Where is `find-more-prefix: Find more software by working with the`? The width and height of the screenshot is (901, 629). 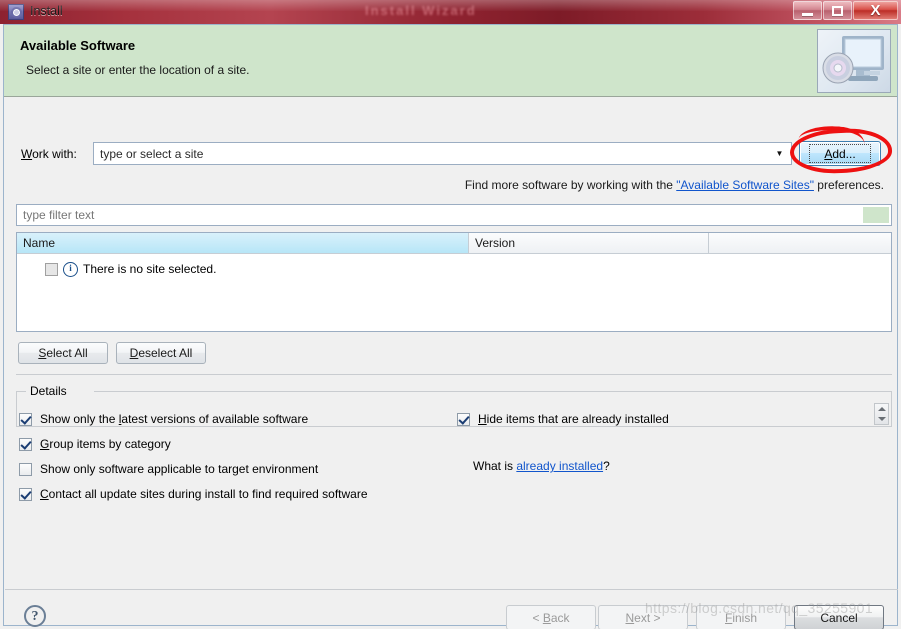 find-more-prefix: Find more software by working with the is located at coordinates (570, 185).